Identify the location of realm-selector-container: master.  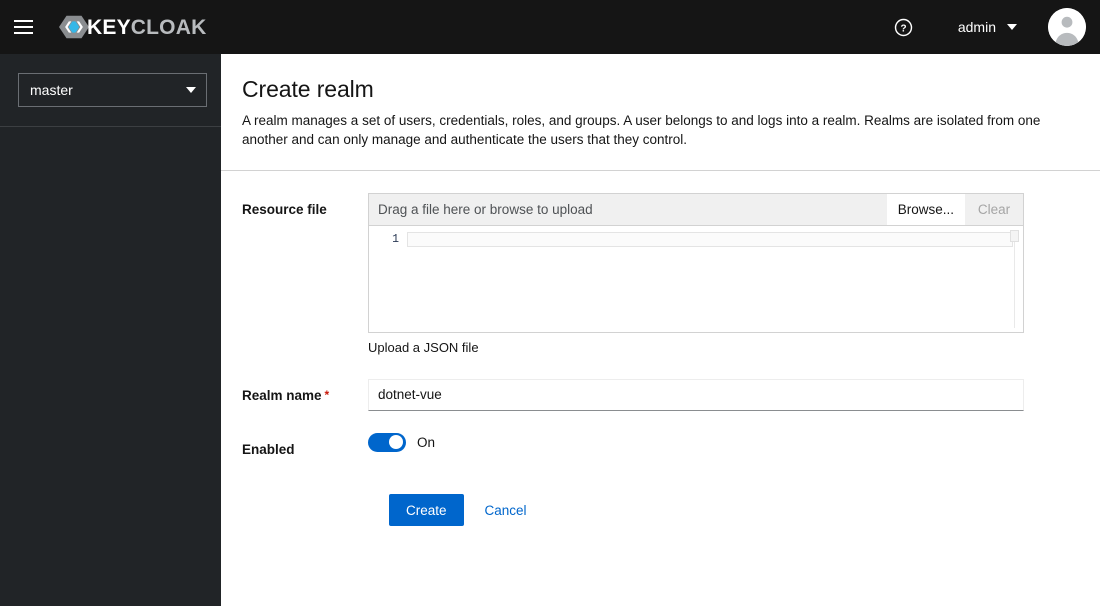
(110, 80).